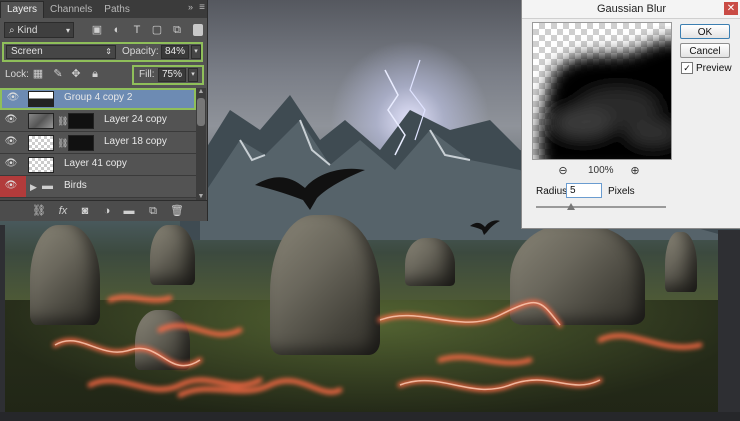 Image resolution: width=740 pixels, height=421 pixels. Describe the element at coordinates (485, 227) in the screenshot. I see `small-raven-bird` at that location.